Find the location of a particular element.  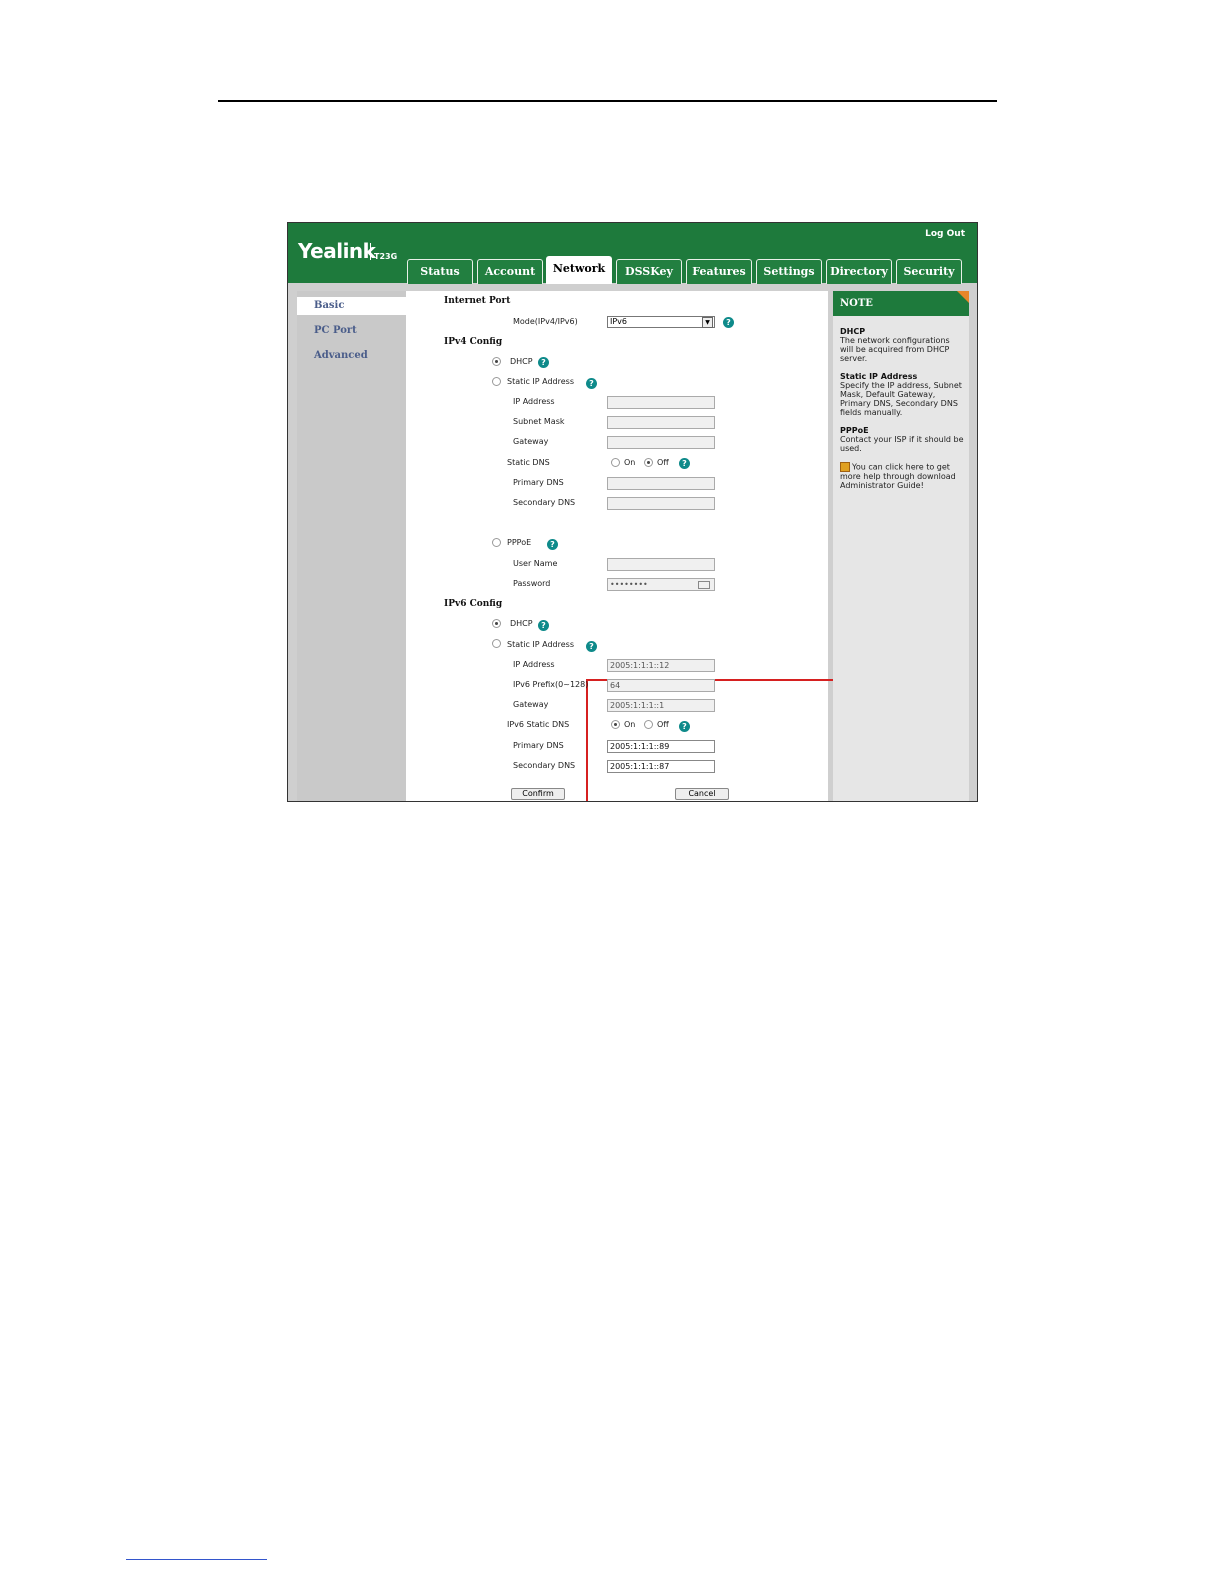

ipv6-ip-address-label: IP Address is located at coordinates (534, 664).